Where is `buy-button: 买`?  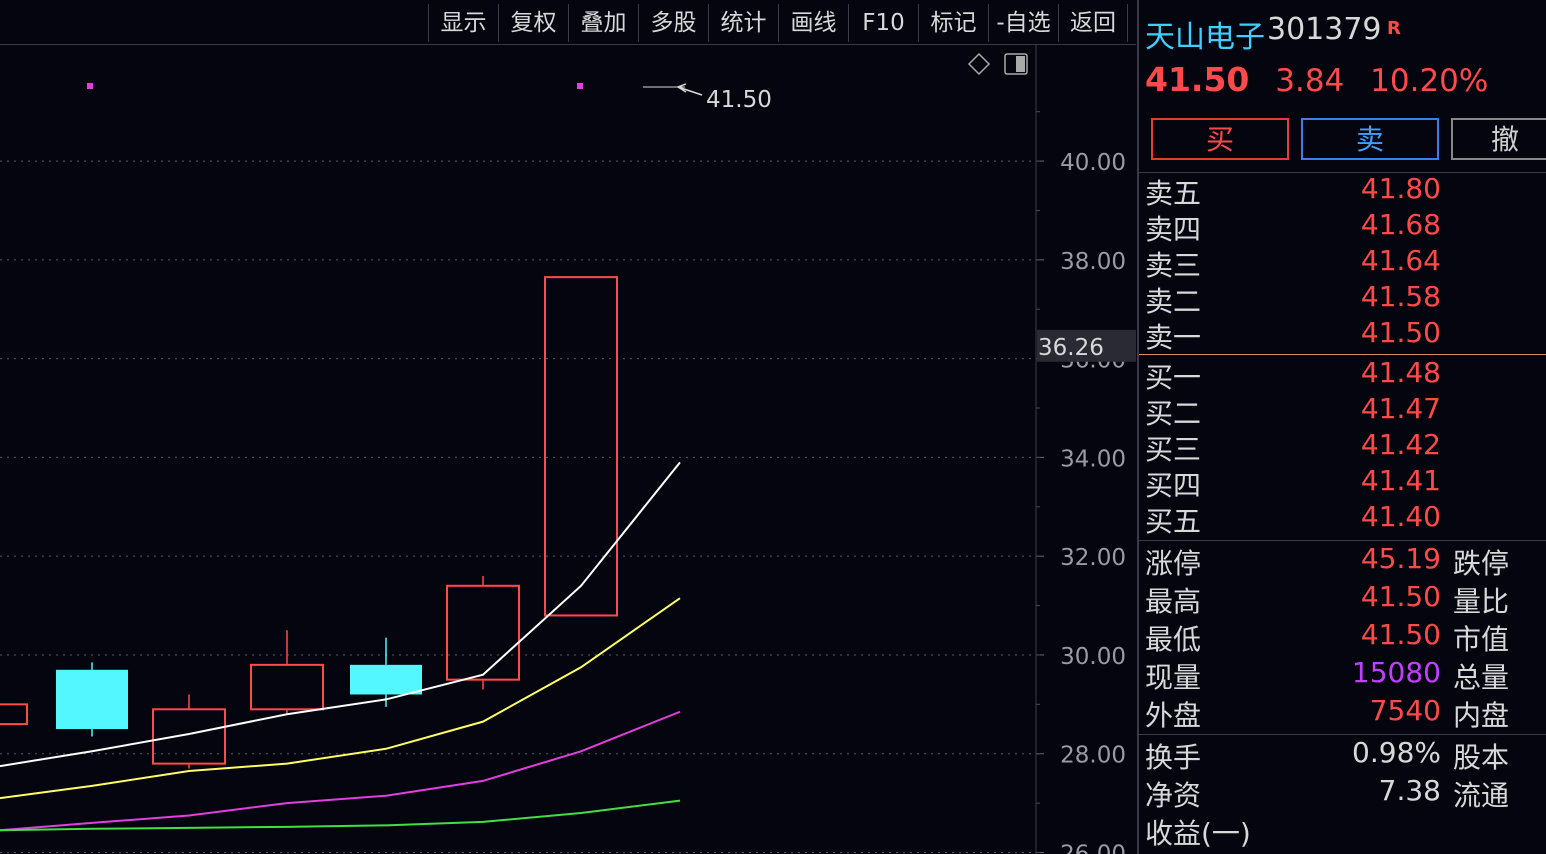 buy-button: 买 is located at coordinates (1220, 139).